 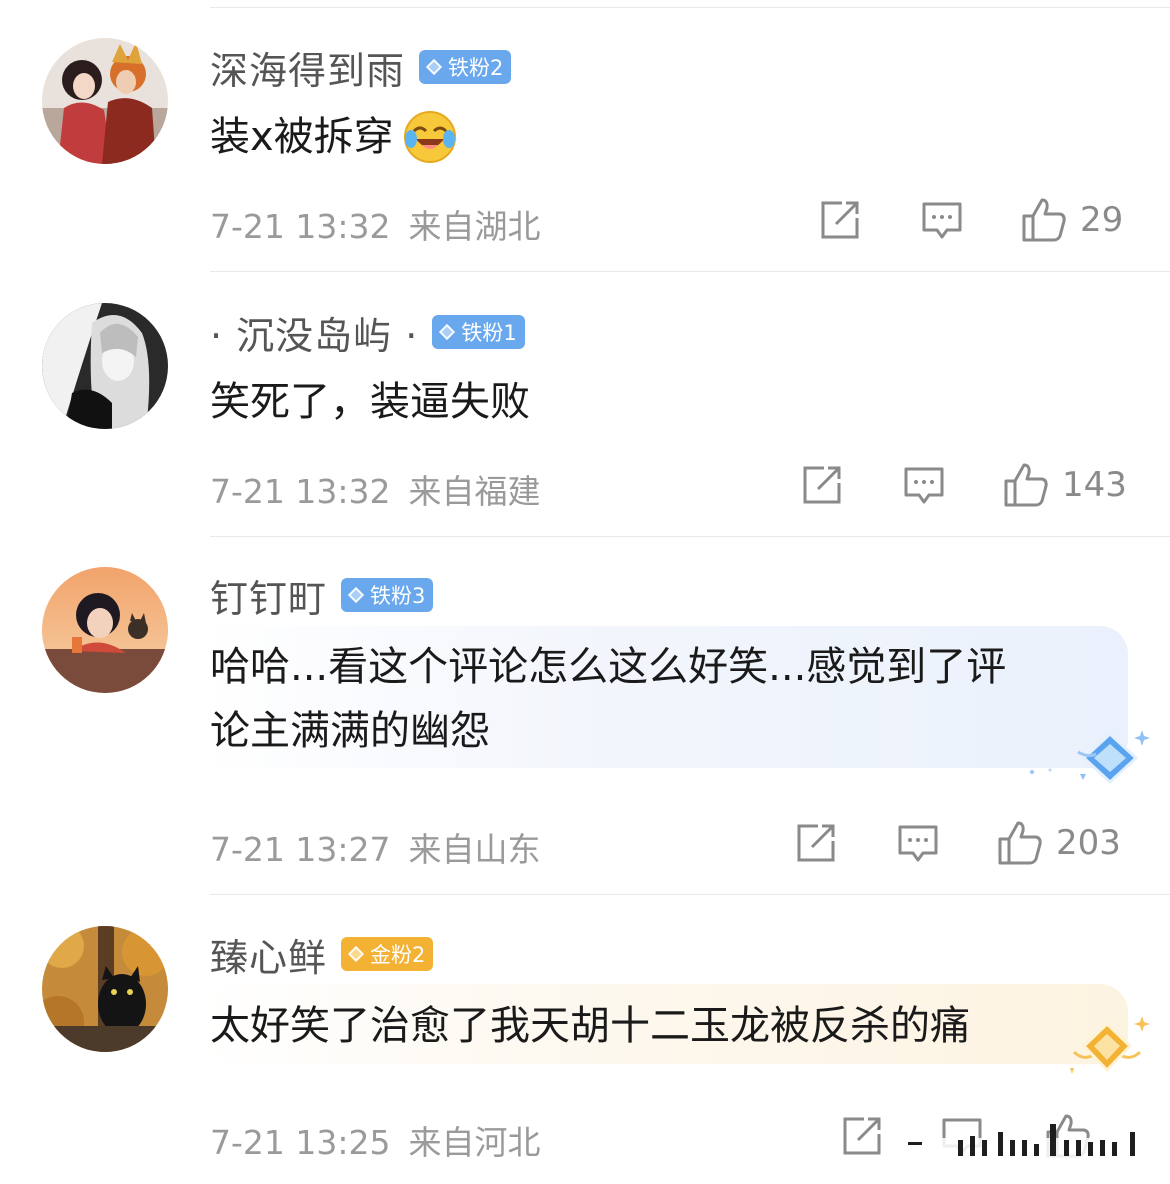 I want to click on fan-badge: 铁粉2, so click(x=465, y=67).